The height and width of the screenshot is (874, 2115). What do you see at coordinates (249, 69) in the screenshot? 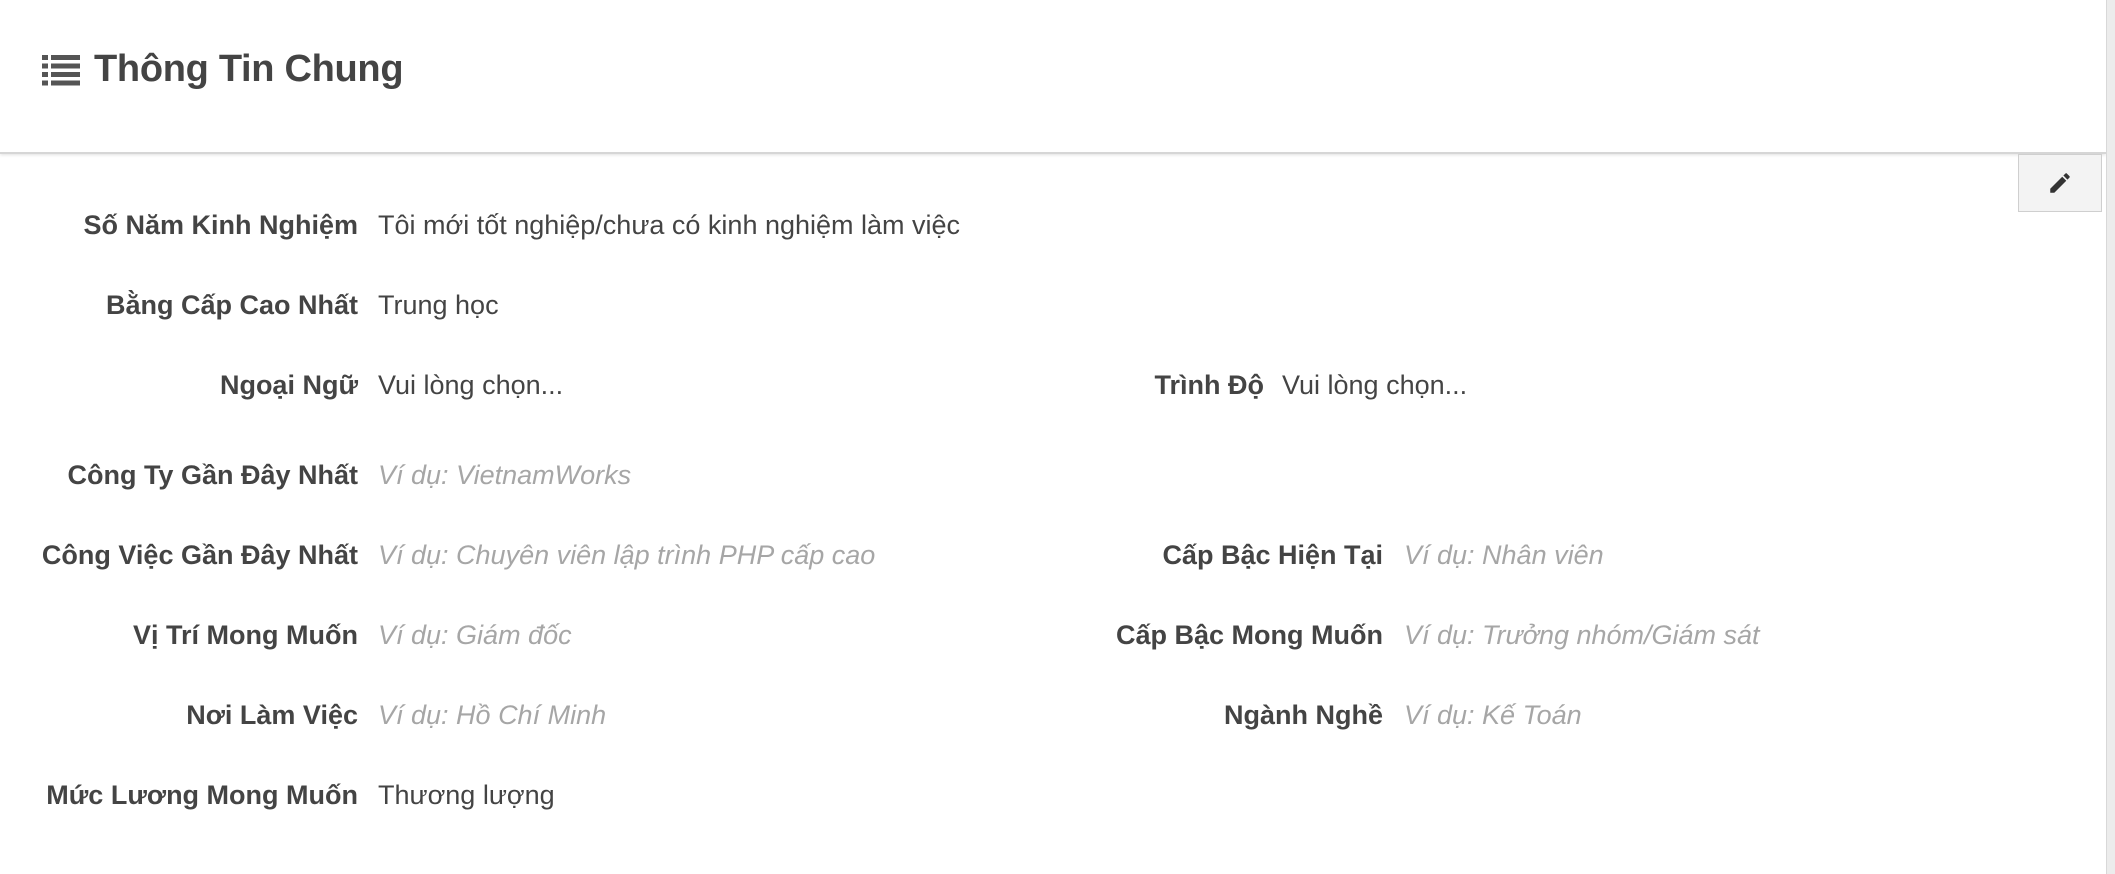
I see `section-title: Thông Tin Chung` at bounding box center [249, 69].